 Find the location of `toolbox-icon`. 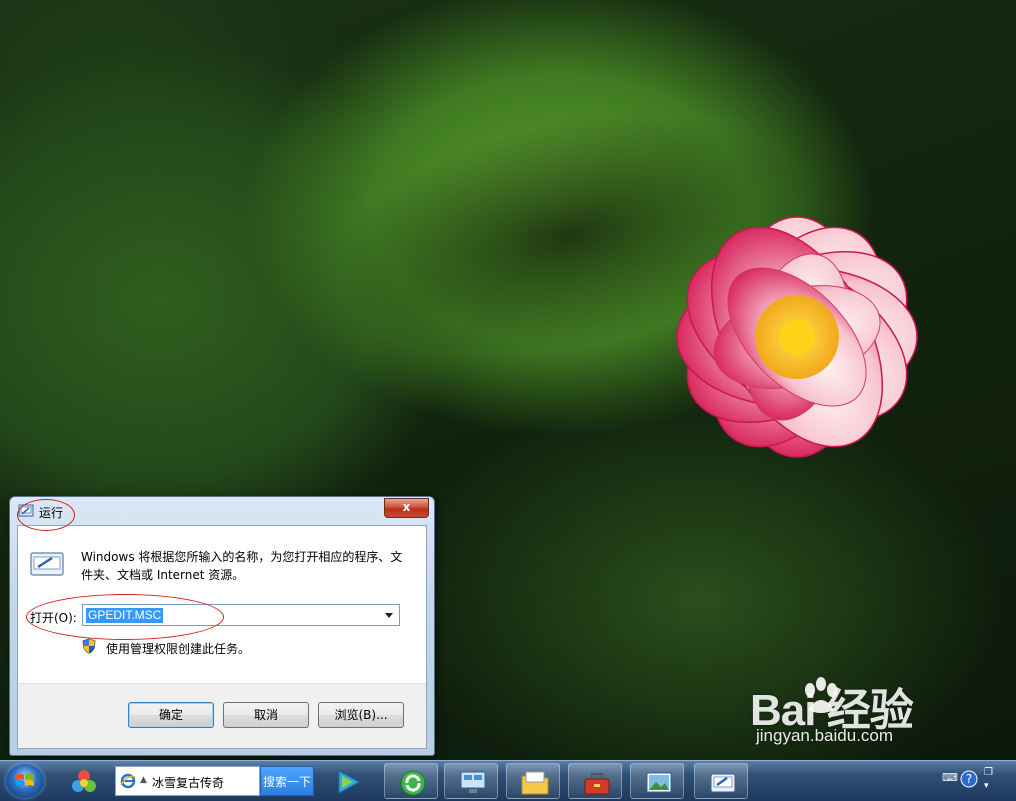

toolbox-icon is located at coordinates (597, 784).